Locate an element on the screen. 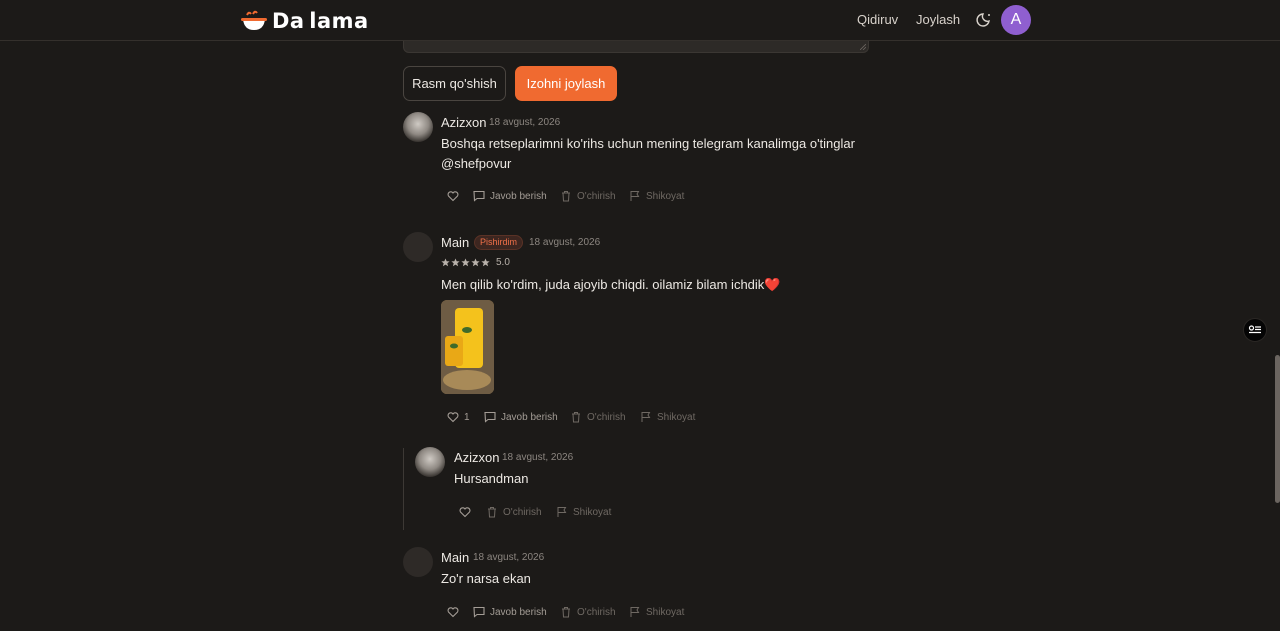 The width and height of the screenshot is (1280, 631). theme-toggle-icon is located at coordinates (984, 20).